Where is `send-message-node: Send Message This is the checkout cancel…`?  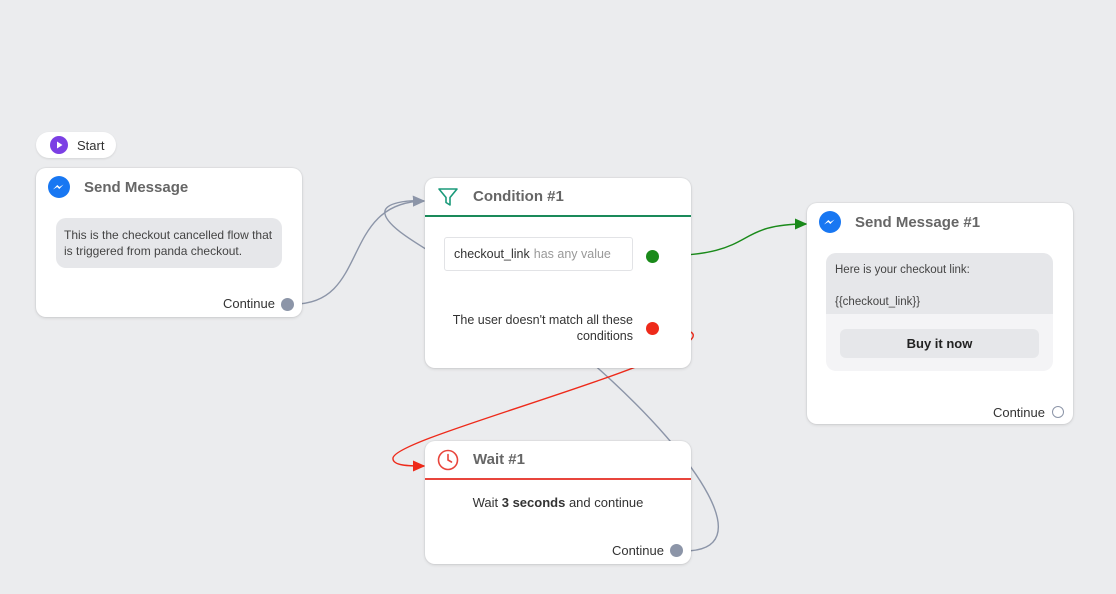
send-message-node: Send Message This is the checkout cancel… is located at coordinates (169, 242).